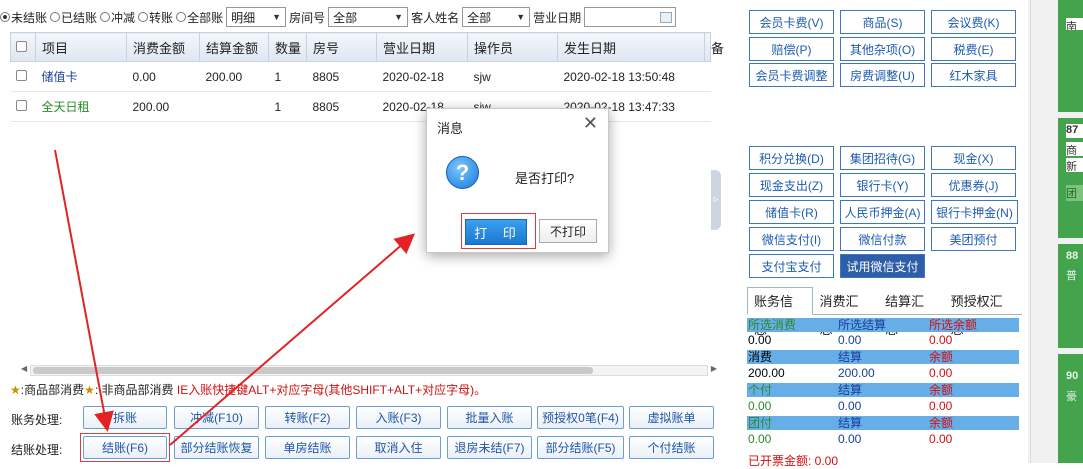 The width and height of the screenshot is (1083, 469). Describe the element at coordinates (707, 76) in the screenshot. I see `cell-extra: 会` at that location.